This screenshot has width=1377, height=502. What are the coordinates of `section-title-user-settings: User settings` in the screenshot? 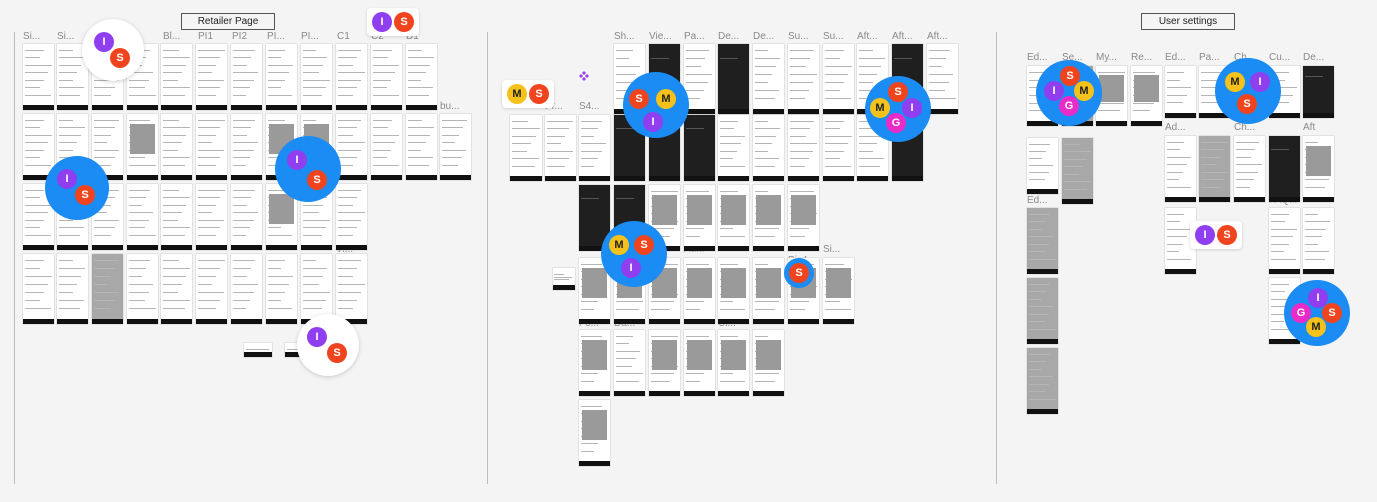 It's located at (1188, 21).